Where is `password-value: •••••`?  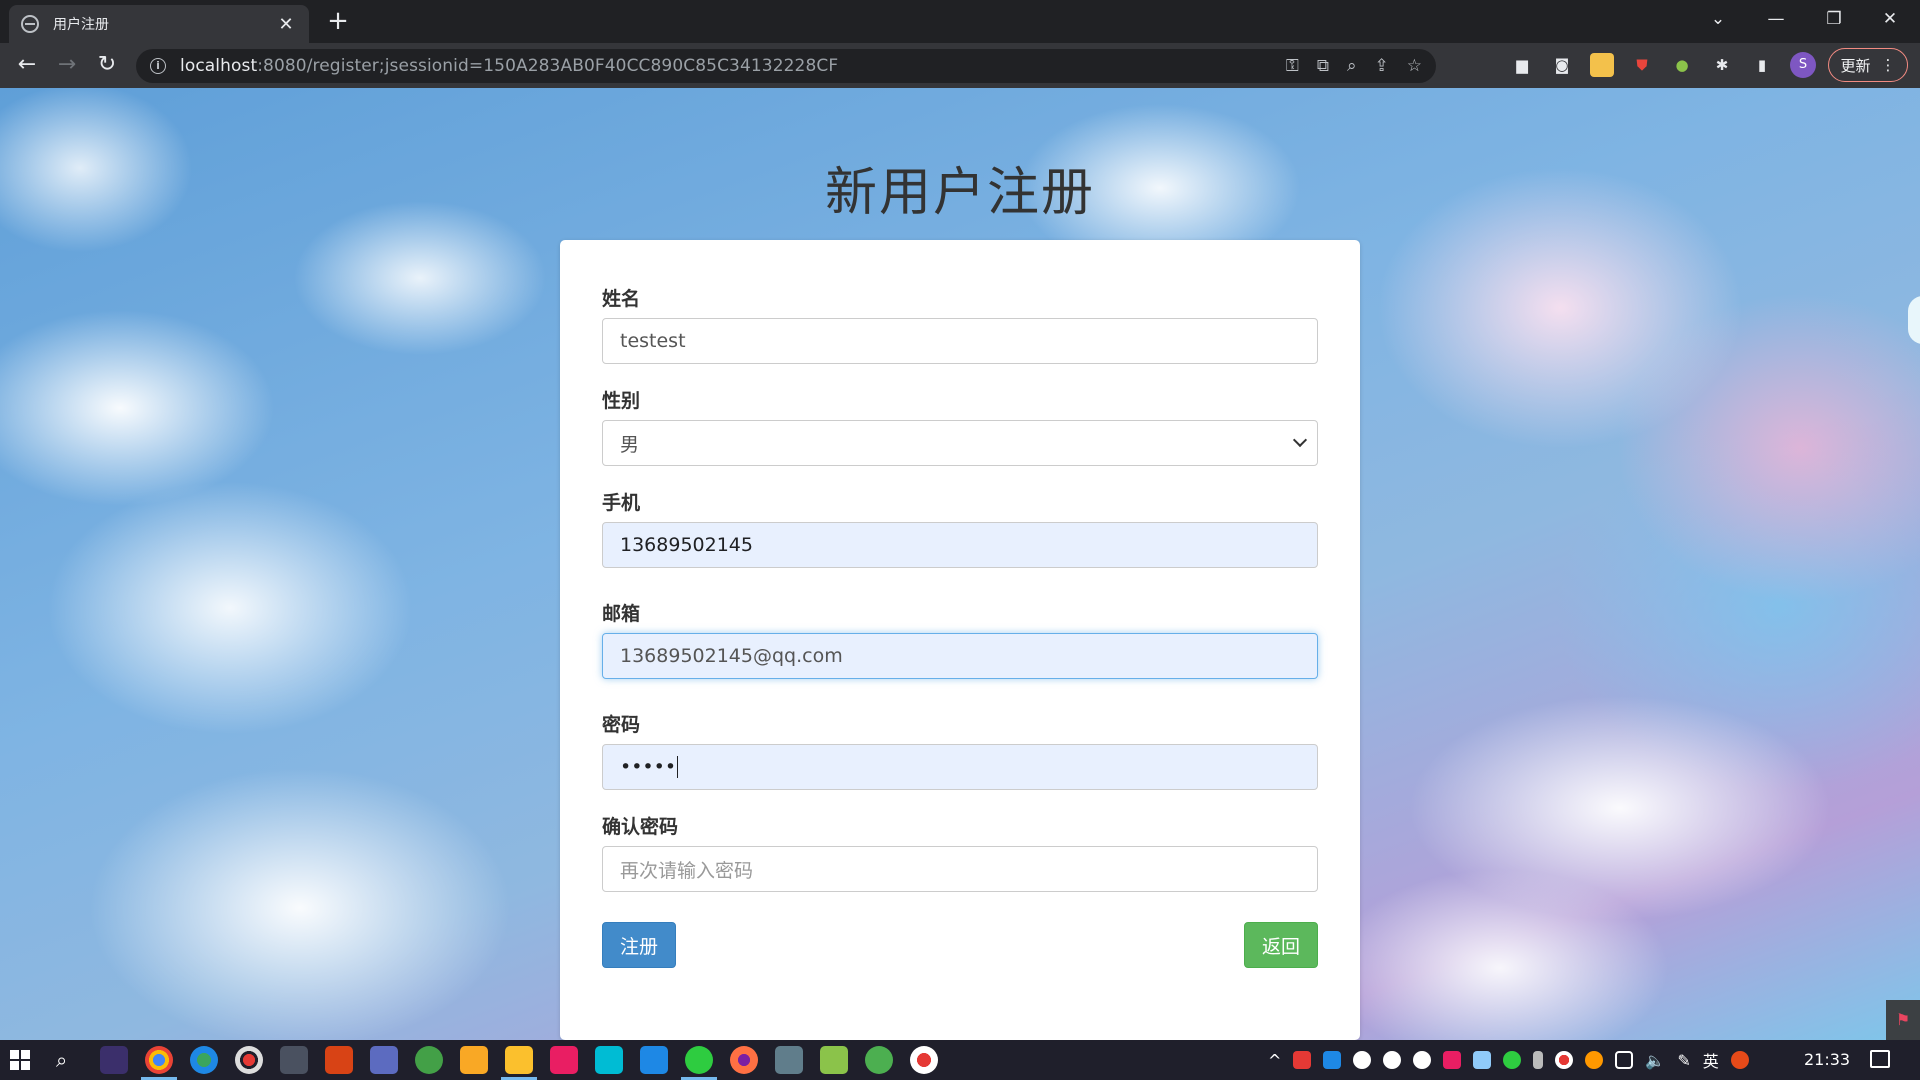 password-value: ••••• is located at coordinates (648, 767).